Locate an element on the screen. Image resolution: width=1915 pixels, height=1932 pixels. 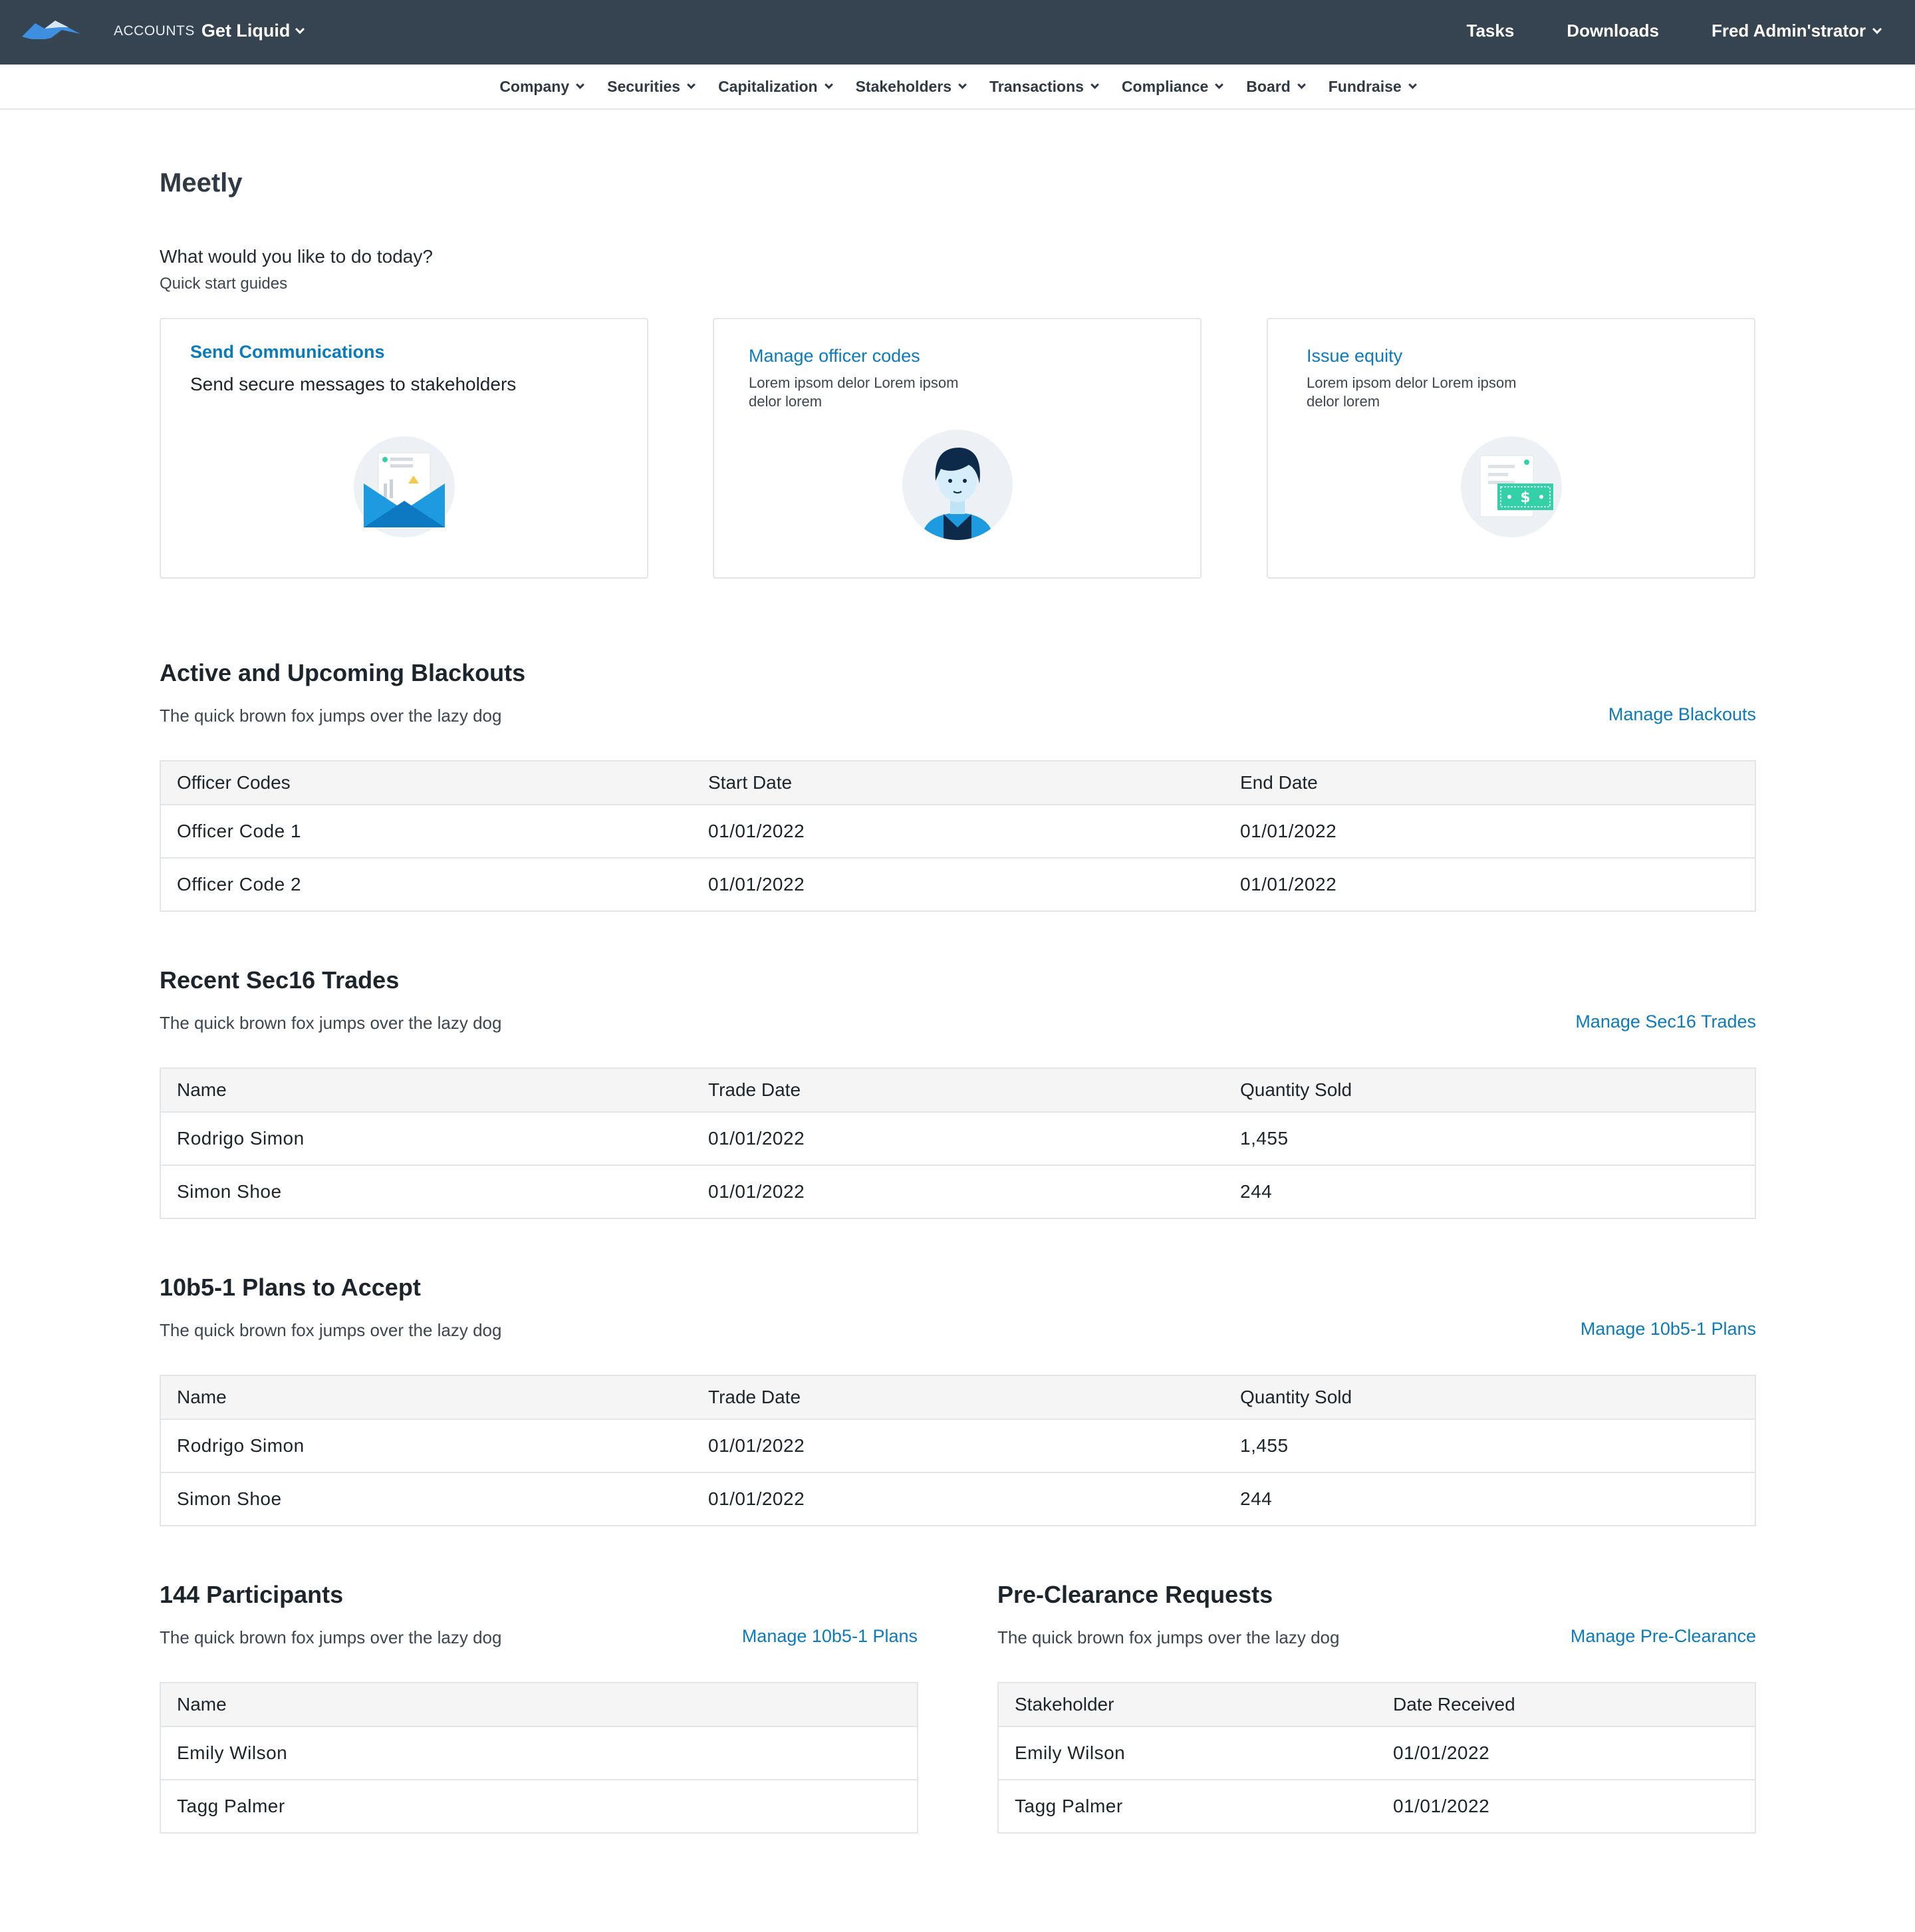
table-row: Officer Code 2 01/01/2022 01/01/2022 is located at coordinates (957, 884).